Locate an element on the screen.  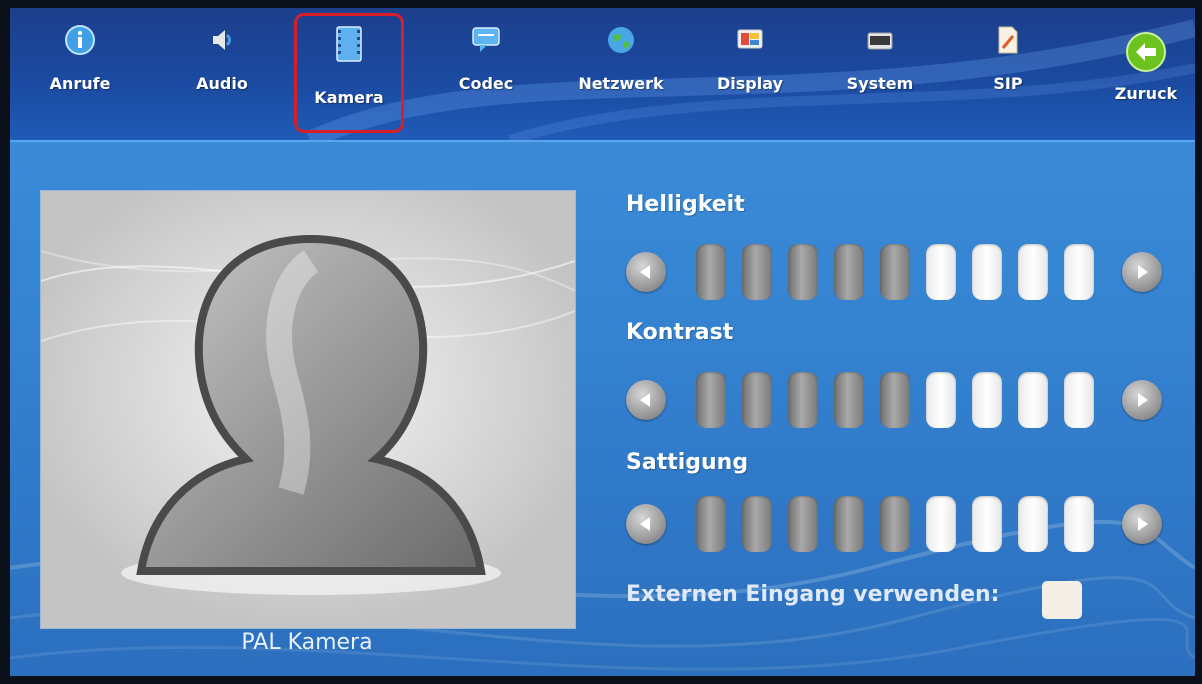
contrast-label: Kontrast is located at coordinates (680, 332).